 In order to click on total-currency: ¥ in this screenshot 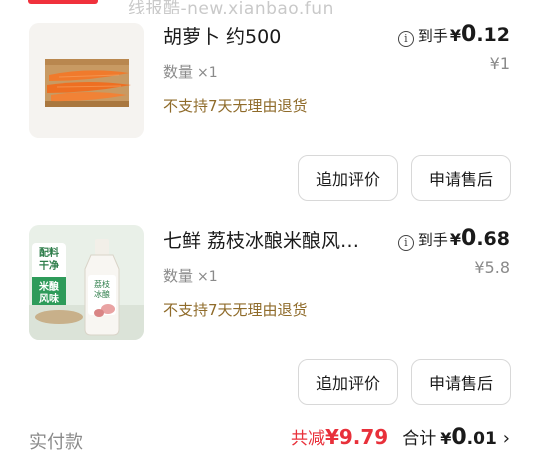, I will do `click(446, 438)`.